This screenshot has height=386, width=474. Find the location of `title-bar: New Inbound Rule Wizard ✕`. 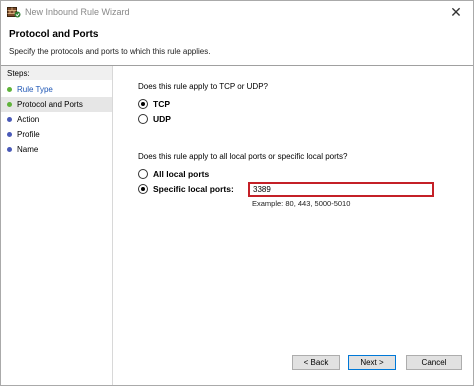

title-bar: New Inbound Rule Wizard ✕ is located at coordinates (237, 12).